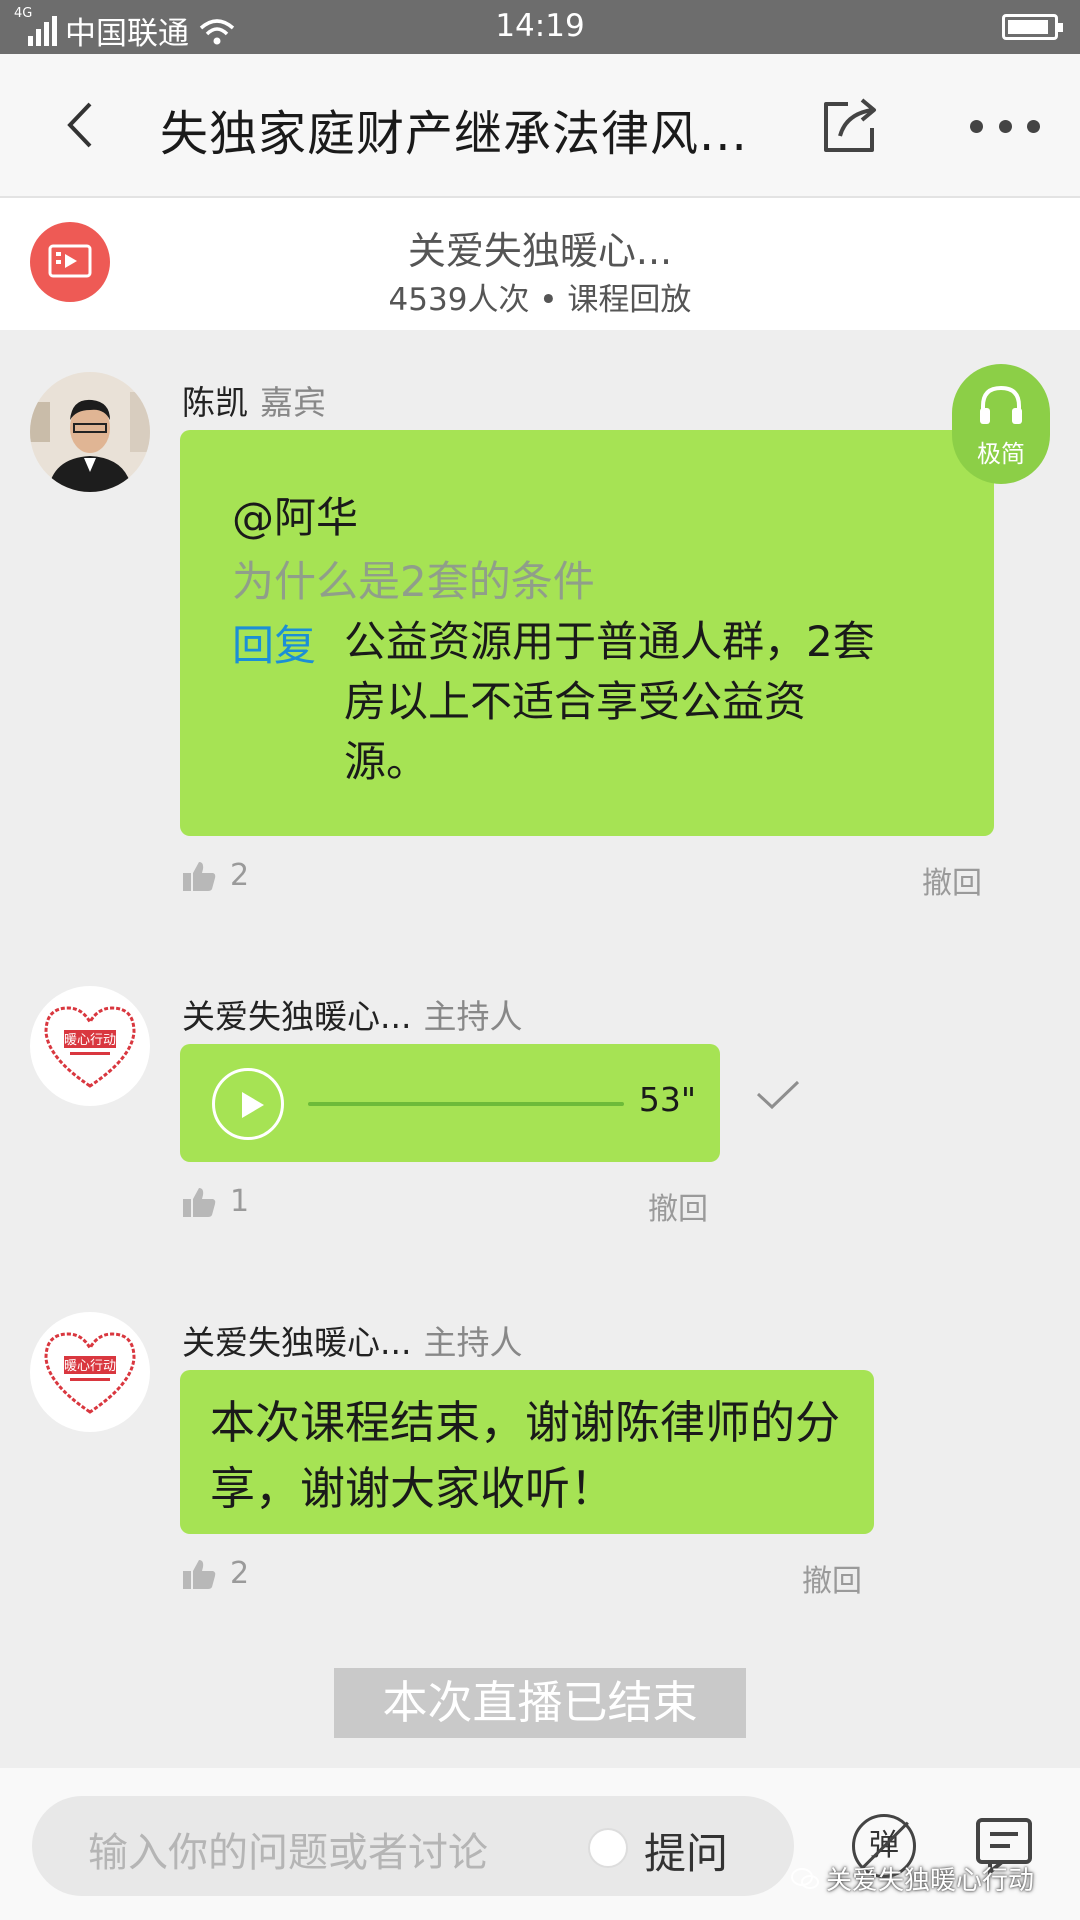 This screenshot has width=1080, height=1920. I want to click on check-icon, so click(778, 1095).